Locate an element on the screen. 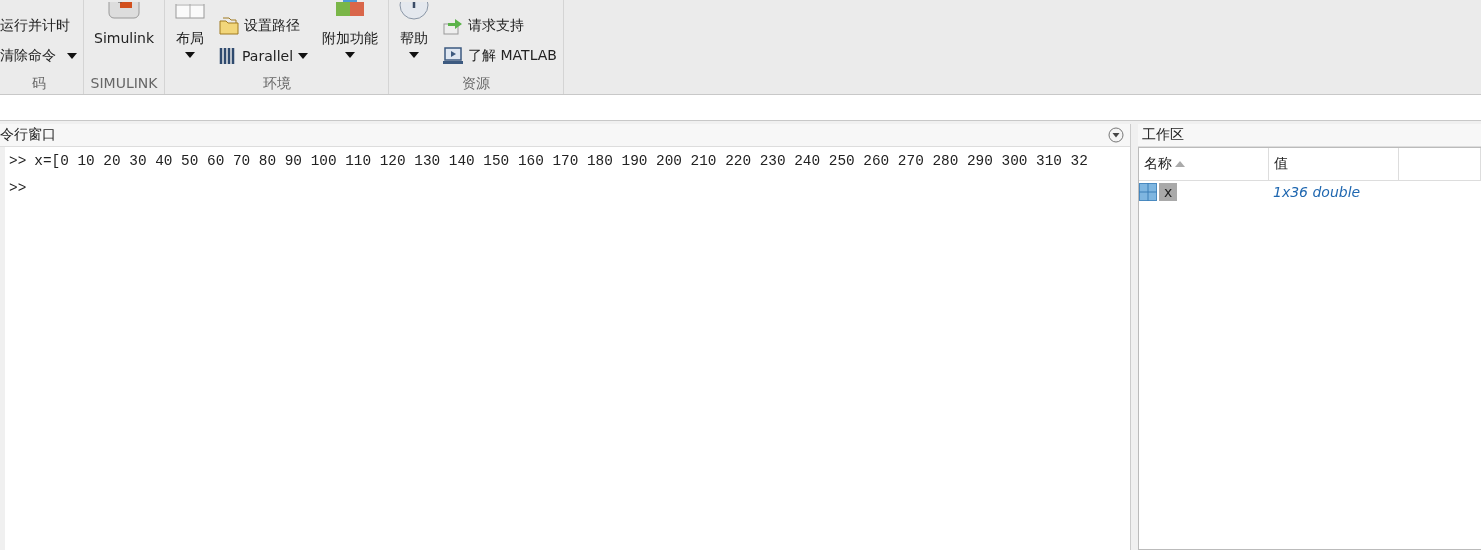 The image size is (1481, 550). command-text: x=[0 10 20 30 40 50 60 70 80 90 100 110 120 130 140 150 160 170 180 190 200 210 220 230 240 250 260 270 280 290 300 310 32 is located at coordinates (561, 160).